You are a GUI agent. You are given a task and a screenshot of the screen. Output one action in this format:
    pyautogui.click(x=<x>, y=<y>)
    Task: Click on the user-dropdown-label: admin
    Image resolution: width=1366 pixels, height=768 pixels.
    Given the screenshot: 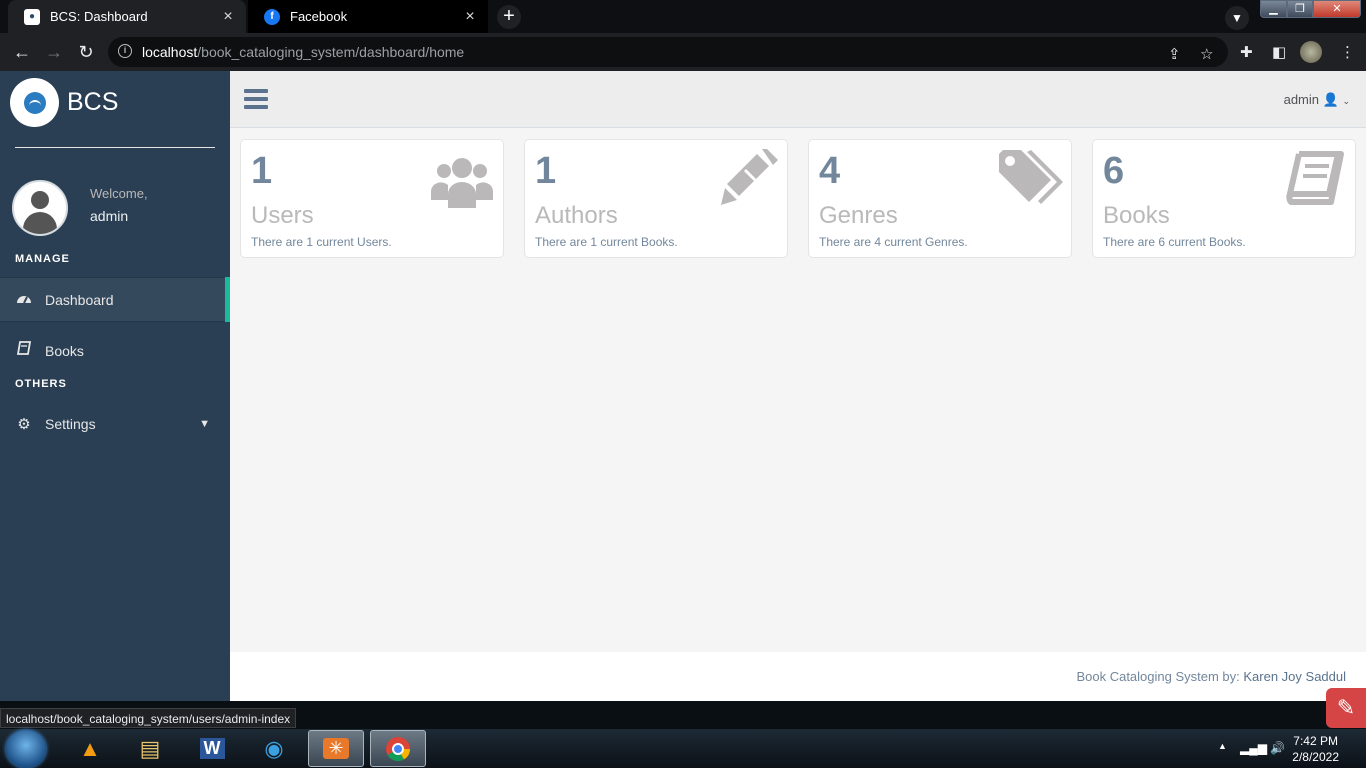 What is the action you would take?
    pyautogui.click(x=1301, y=99)
    